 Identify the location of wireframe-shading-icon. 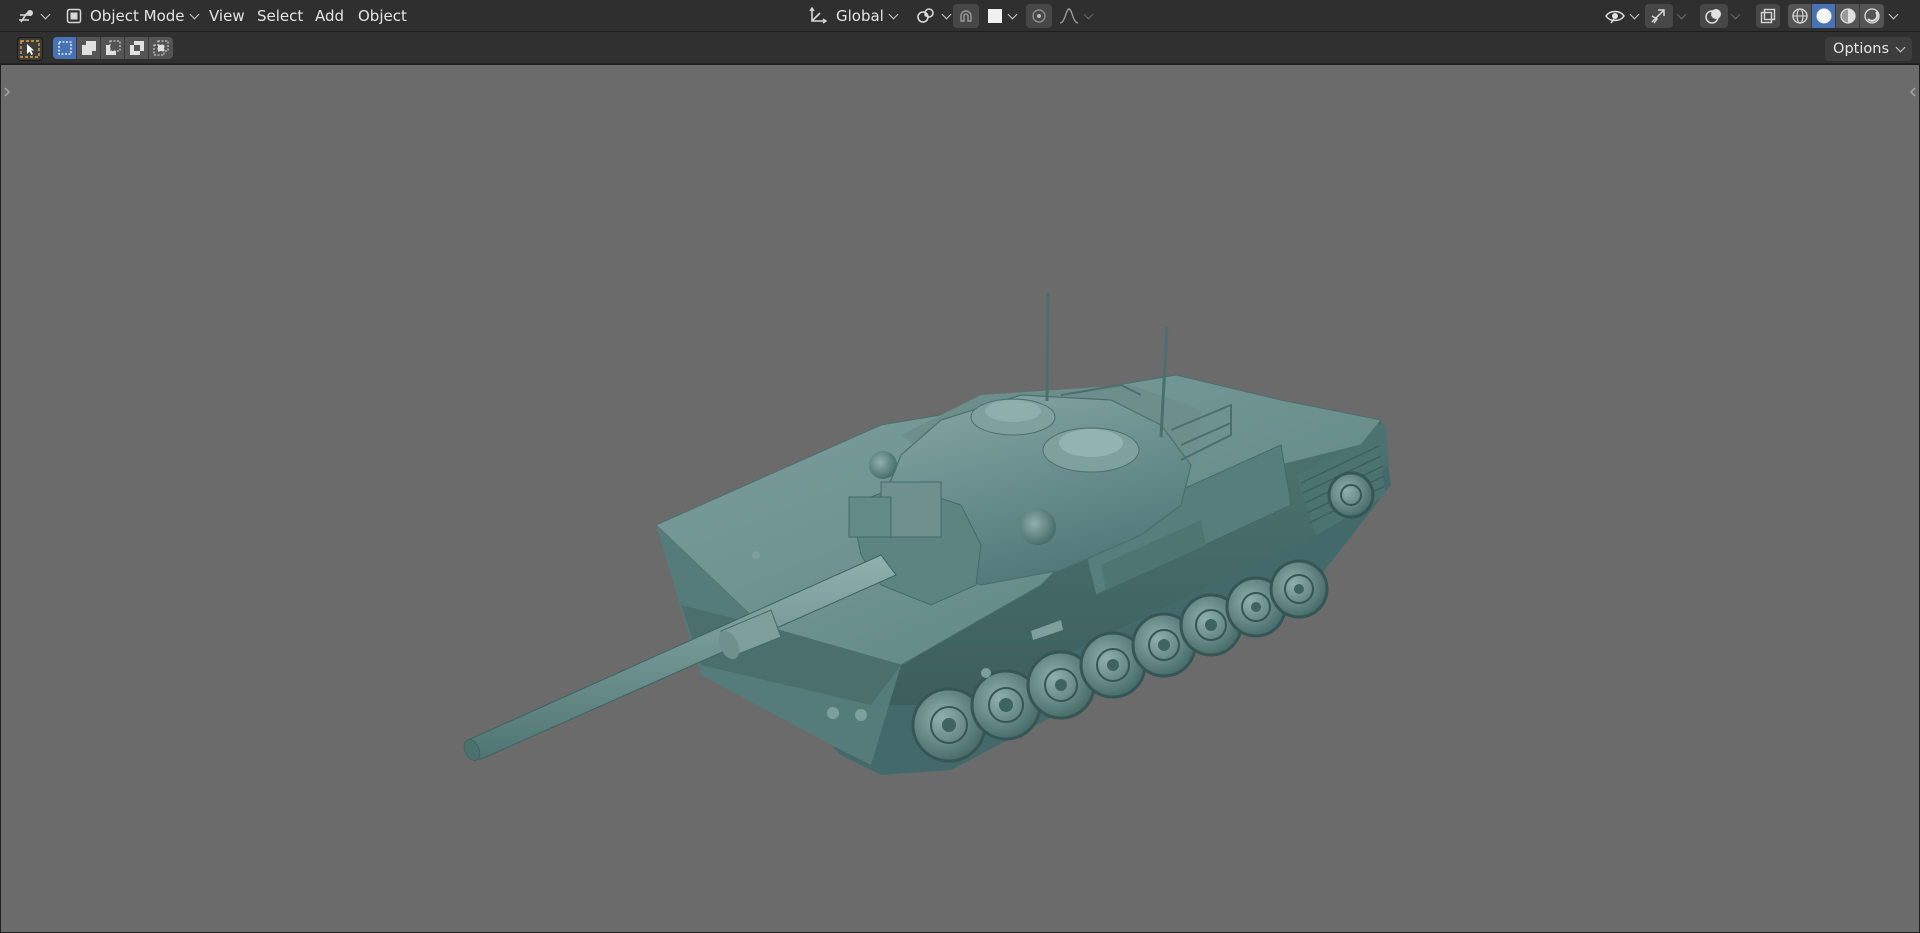
(1800, 16).